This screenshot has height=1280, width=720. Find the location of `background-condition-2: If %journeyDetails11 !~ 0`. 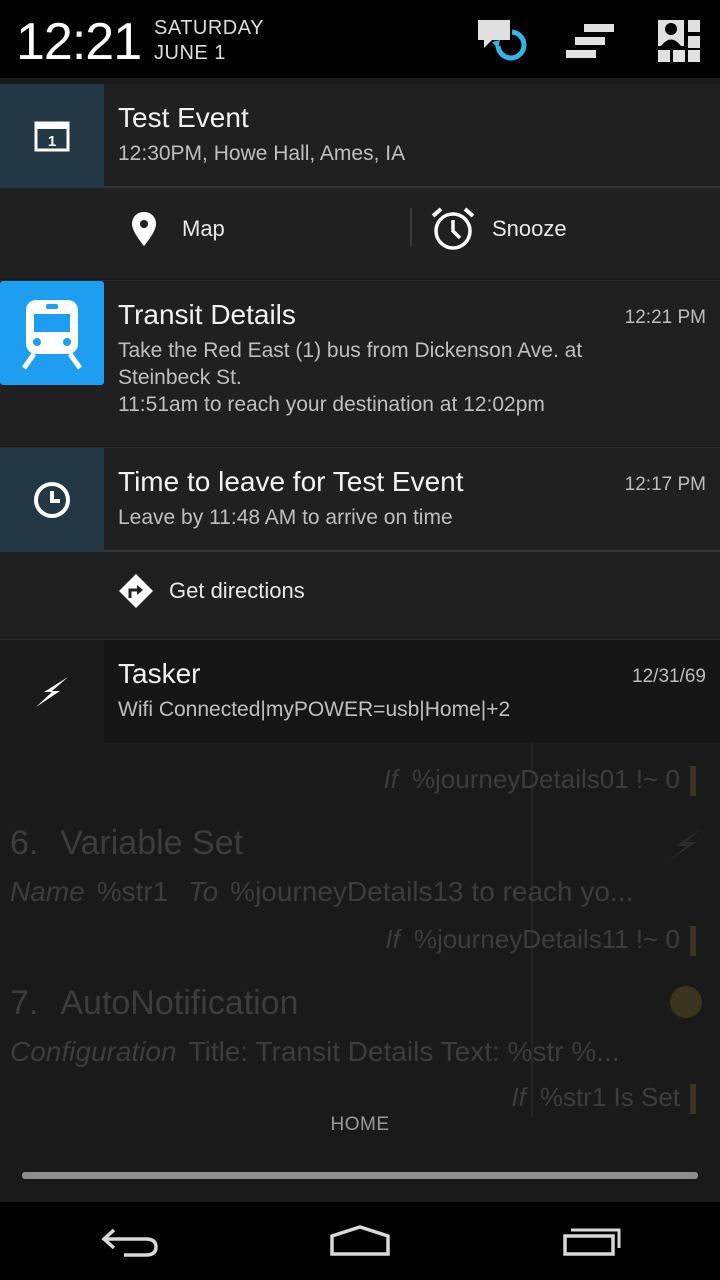

background-condition-2: If %journeyDetails11 !~ 0 is located at coordinates (540, 940).